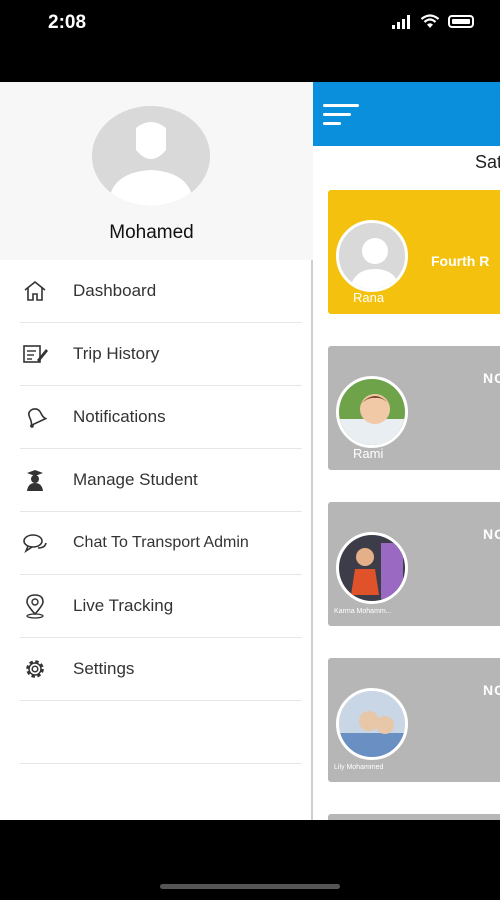 This screenshot has width=500, height=900. What do you see at coordinates (401, 21) in the screenshot?
I see `signal-icon` at bounding box center [401, 21].